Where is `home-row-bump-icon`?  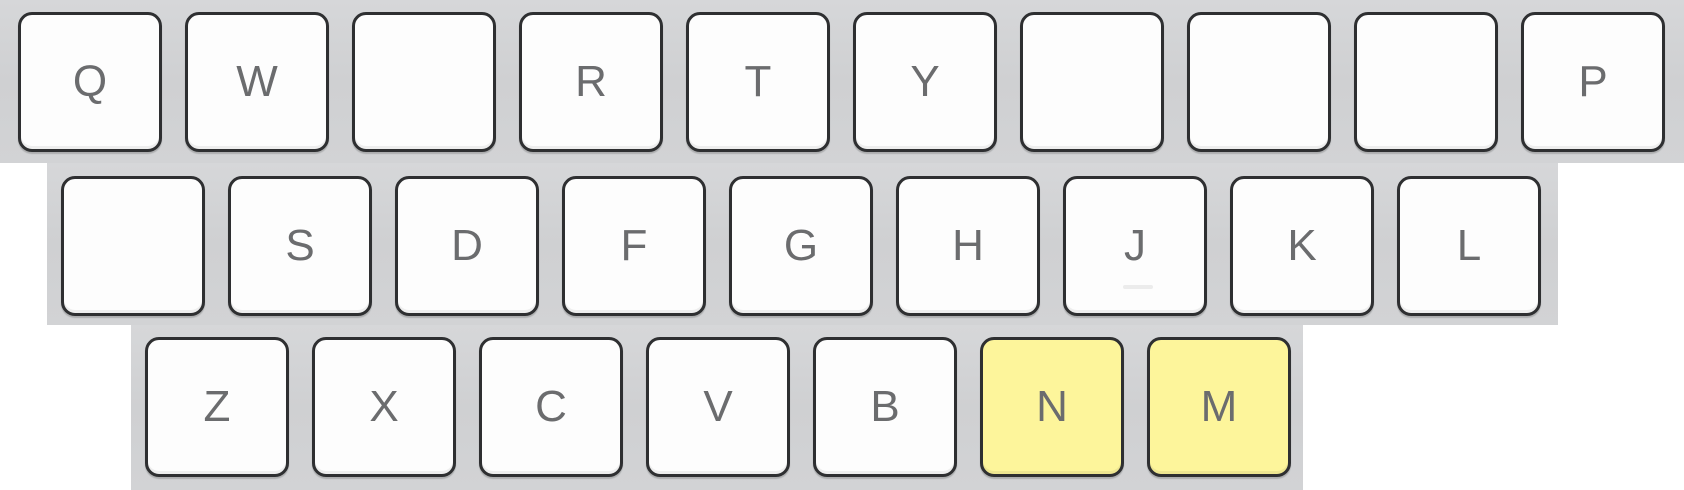
home-row-bump-icon is located at coordinates (1138, 287).